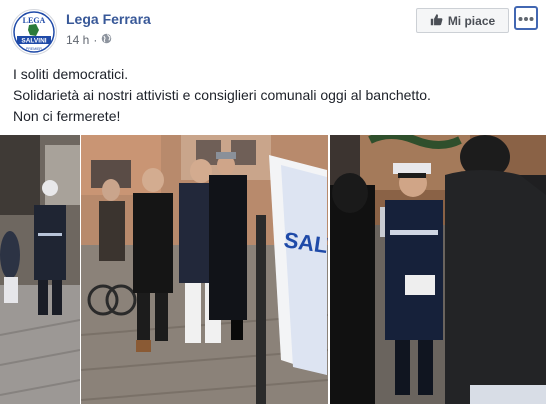 The height and width of the screenshot is (404, 546). What do you see at coordinates (106, 40) in the screenshot?
I see `globe-icon` at bounding box center [106, 40].